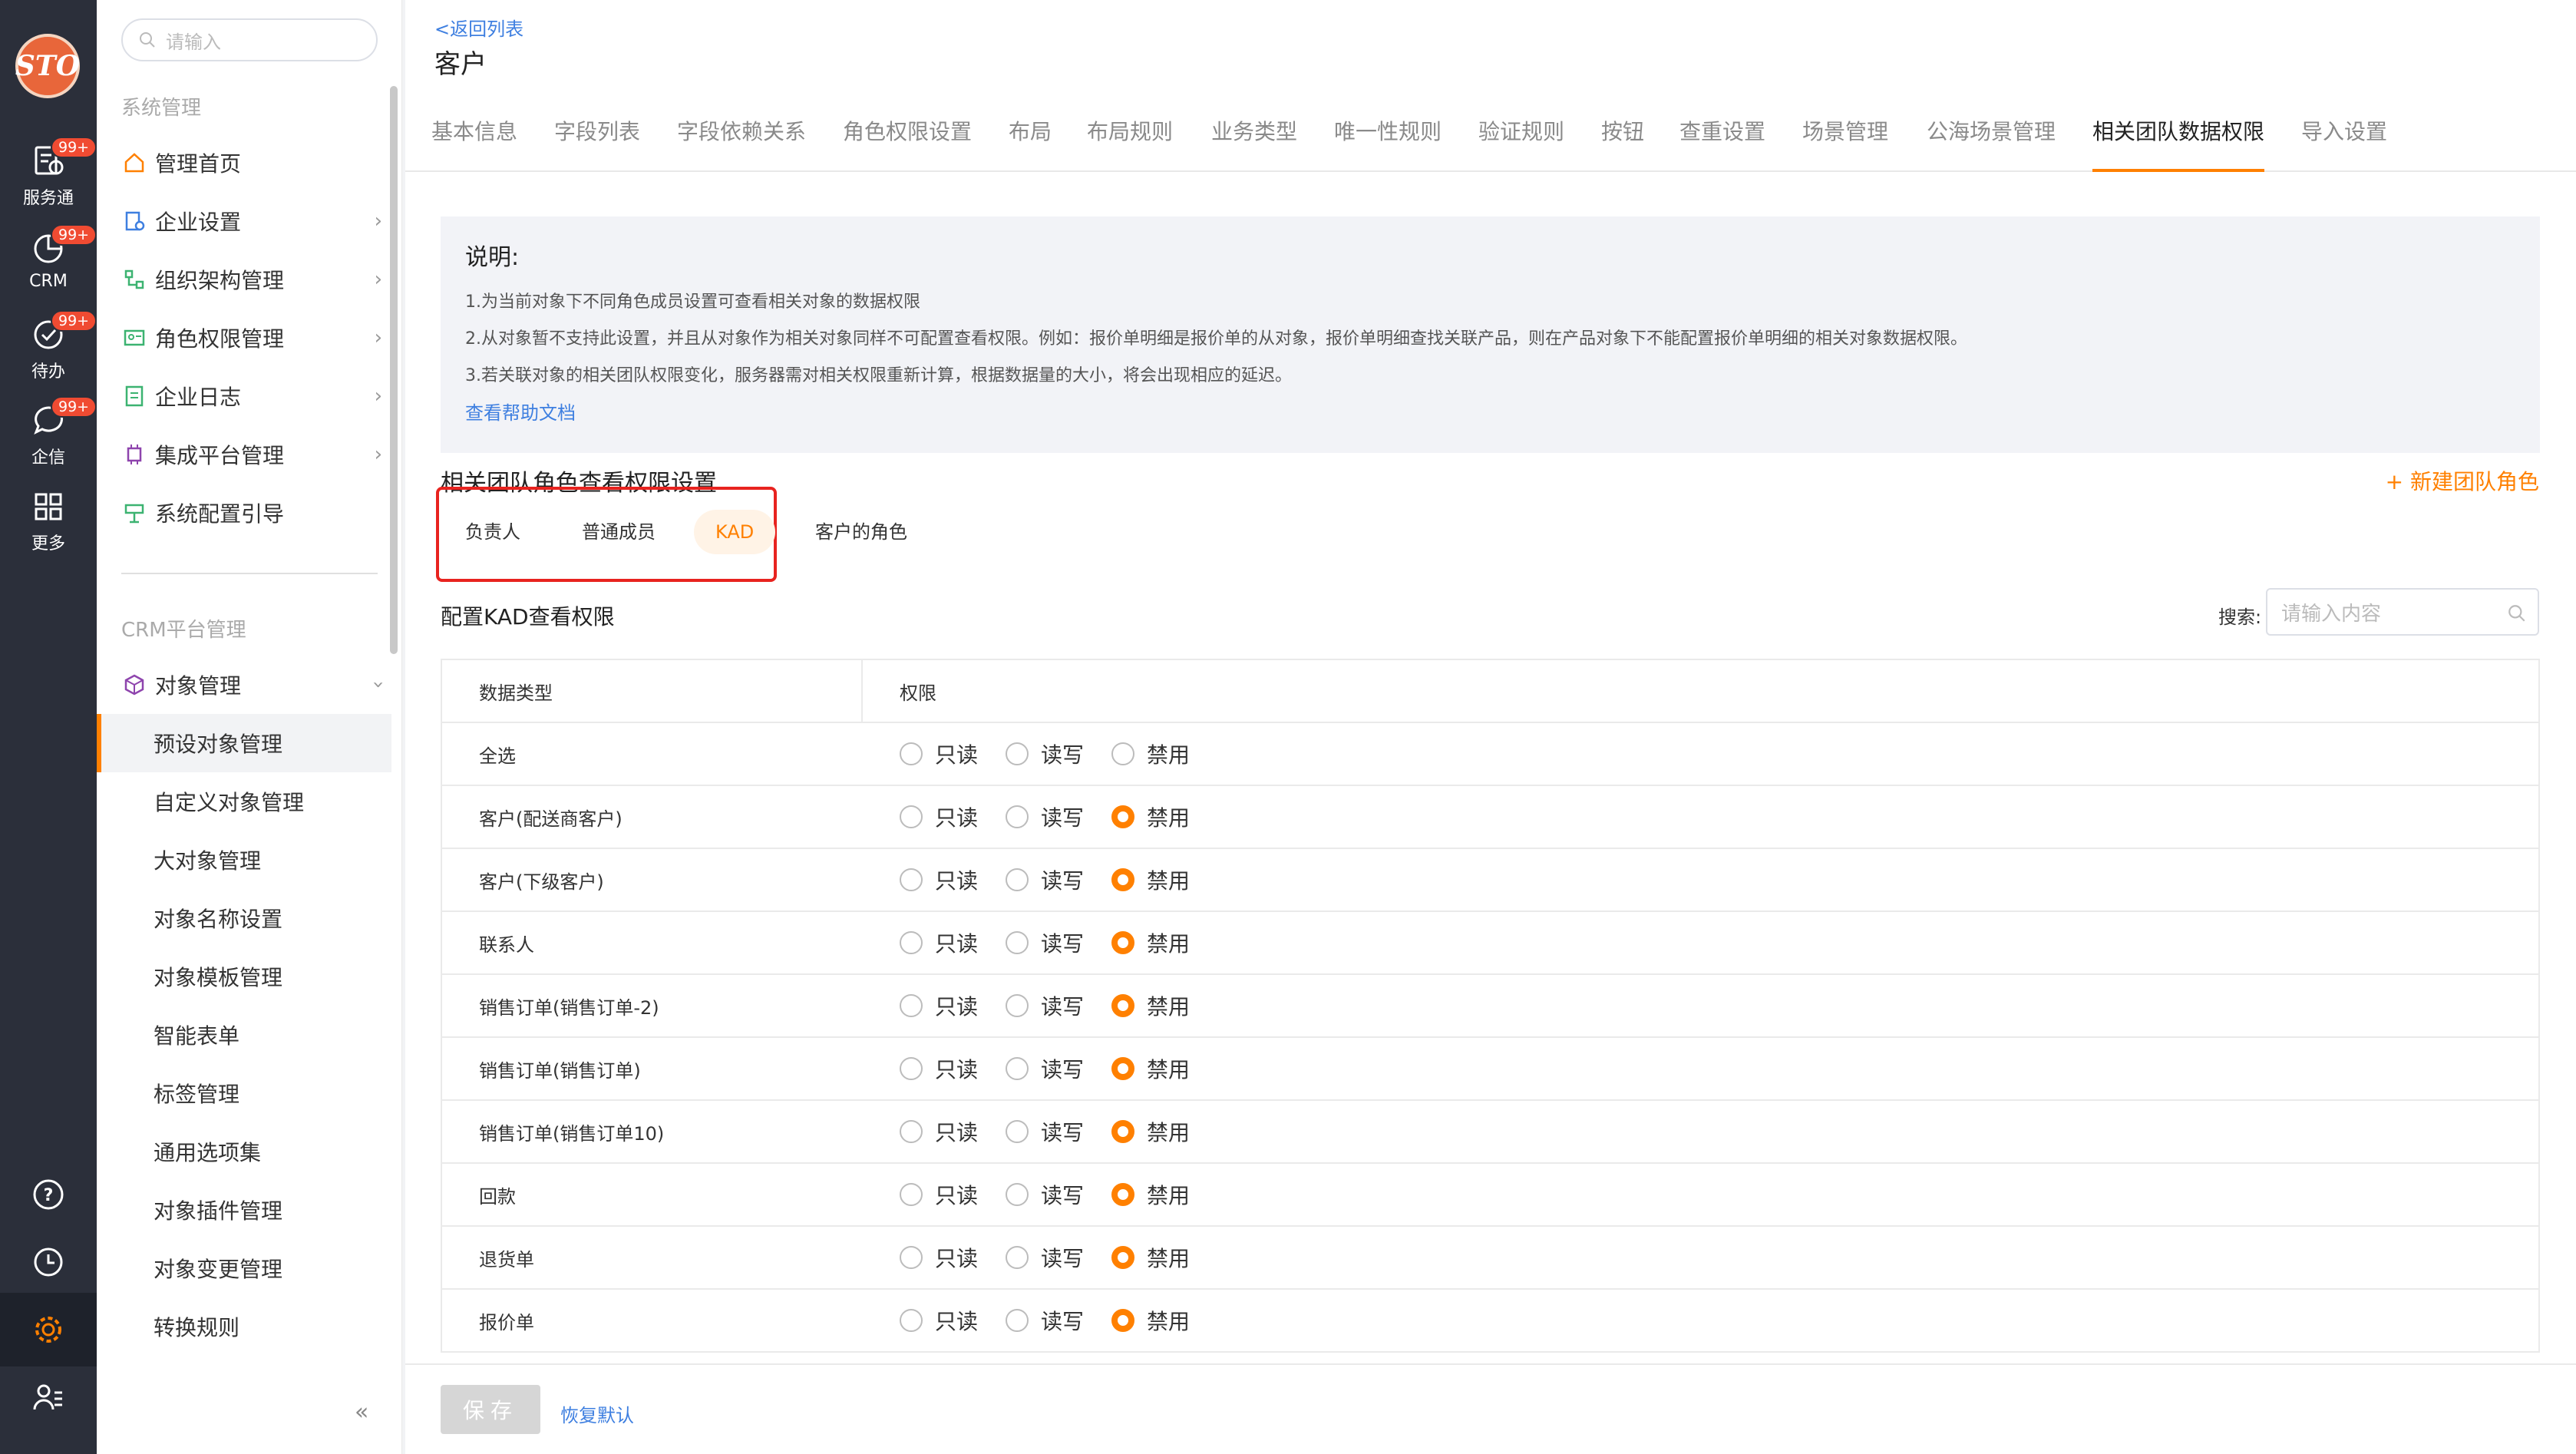 The height and width of the screenshot is (1454, 2576). Describe the element at coordinates (249, 39) in the screenshot. I see `sidebar-search-input: 请输入` at that location.